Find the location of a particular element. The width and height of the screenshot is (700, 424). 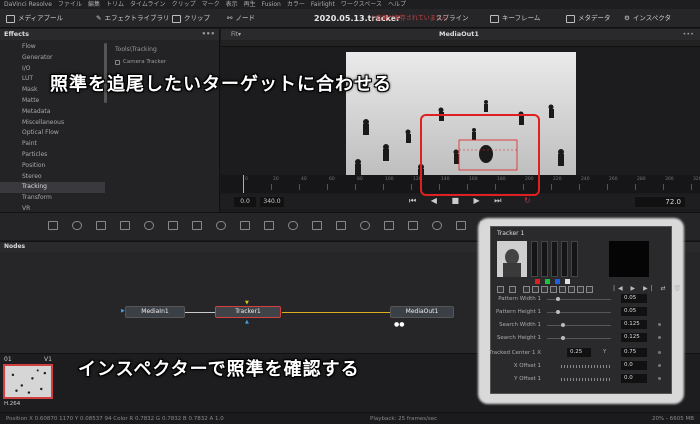

metadata-button: メタデータ is located at coordinates (588, 18).